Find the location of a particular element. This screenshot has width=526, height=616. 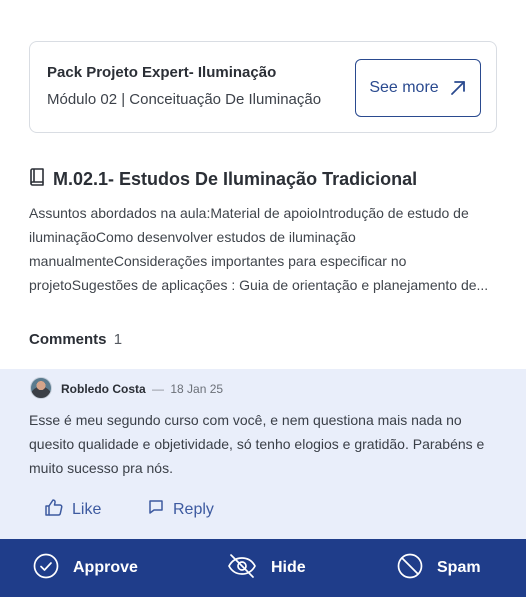

spam-button: Spam is located at coordinates (439, 568).